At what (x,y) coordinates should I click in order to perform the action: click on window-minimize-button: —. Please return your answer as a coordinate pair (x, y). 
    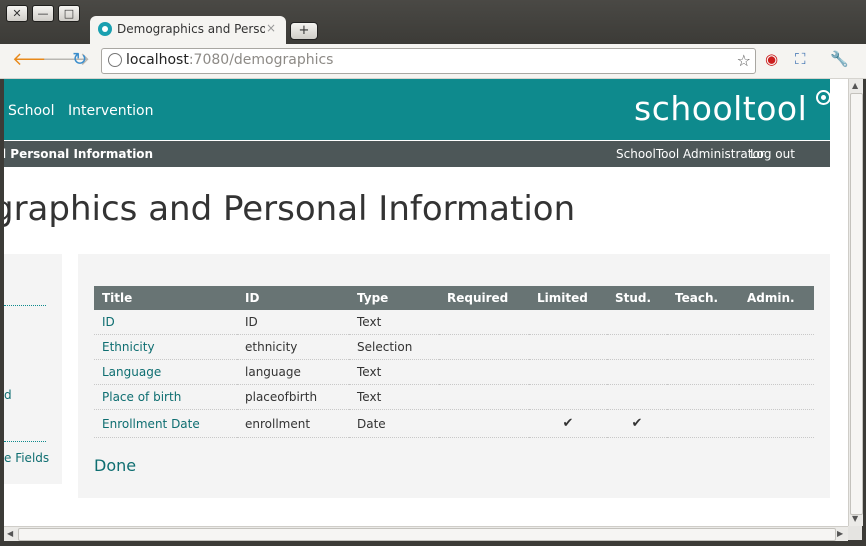
    Looking at the image, I should click on (43, 13).